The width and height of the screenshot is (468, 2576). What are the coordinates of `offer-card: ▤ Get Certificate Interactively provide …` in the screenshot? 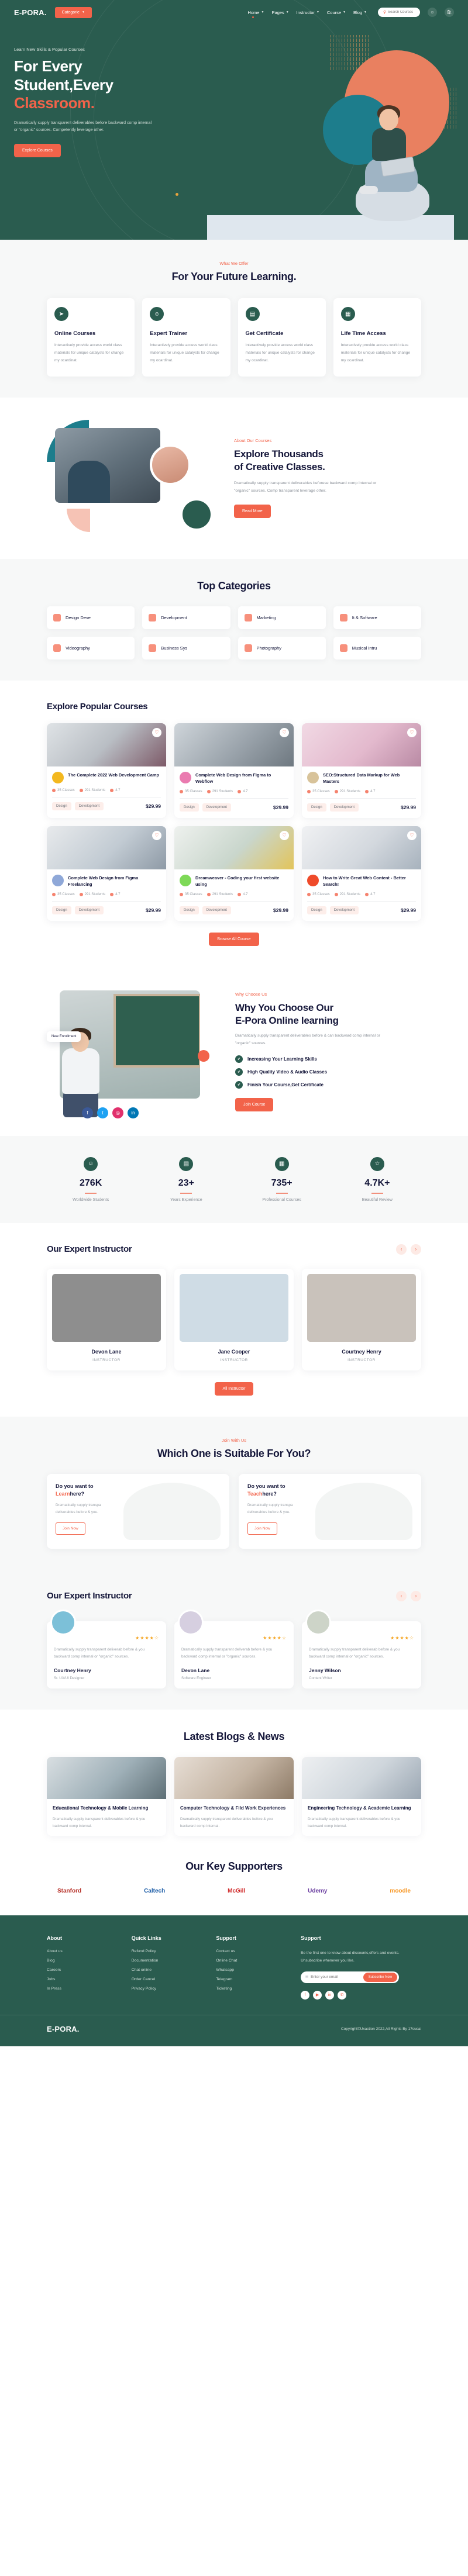 It's located at (282, 337).